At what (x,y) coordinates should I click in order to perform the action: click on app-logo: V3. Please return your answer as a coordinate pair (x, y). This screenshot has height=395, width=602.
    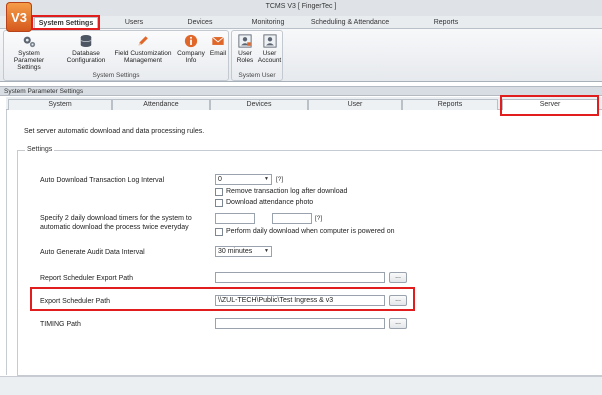
    Looking at the image, I should click on (19, 17).